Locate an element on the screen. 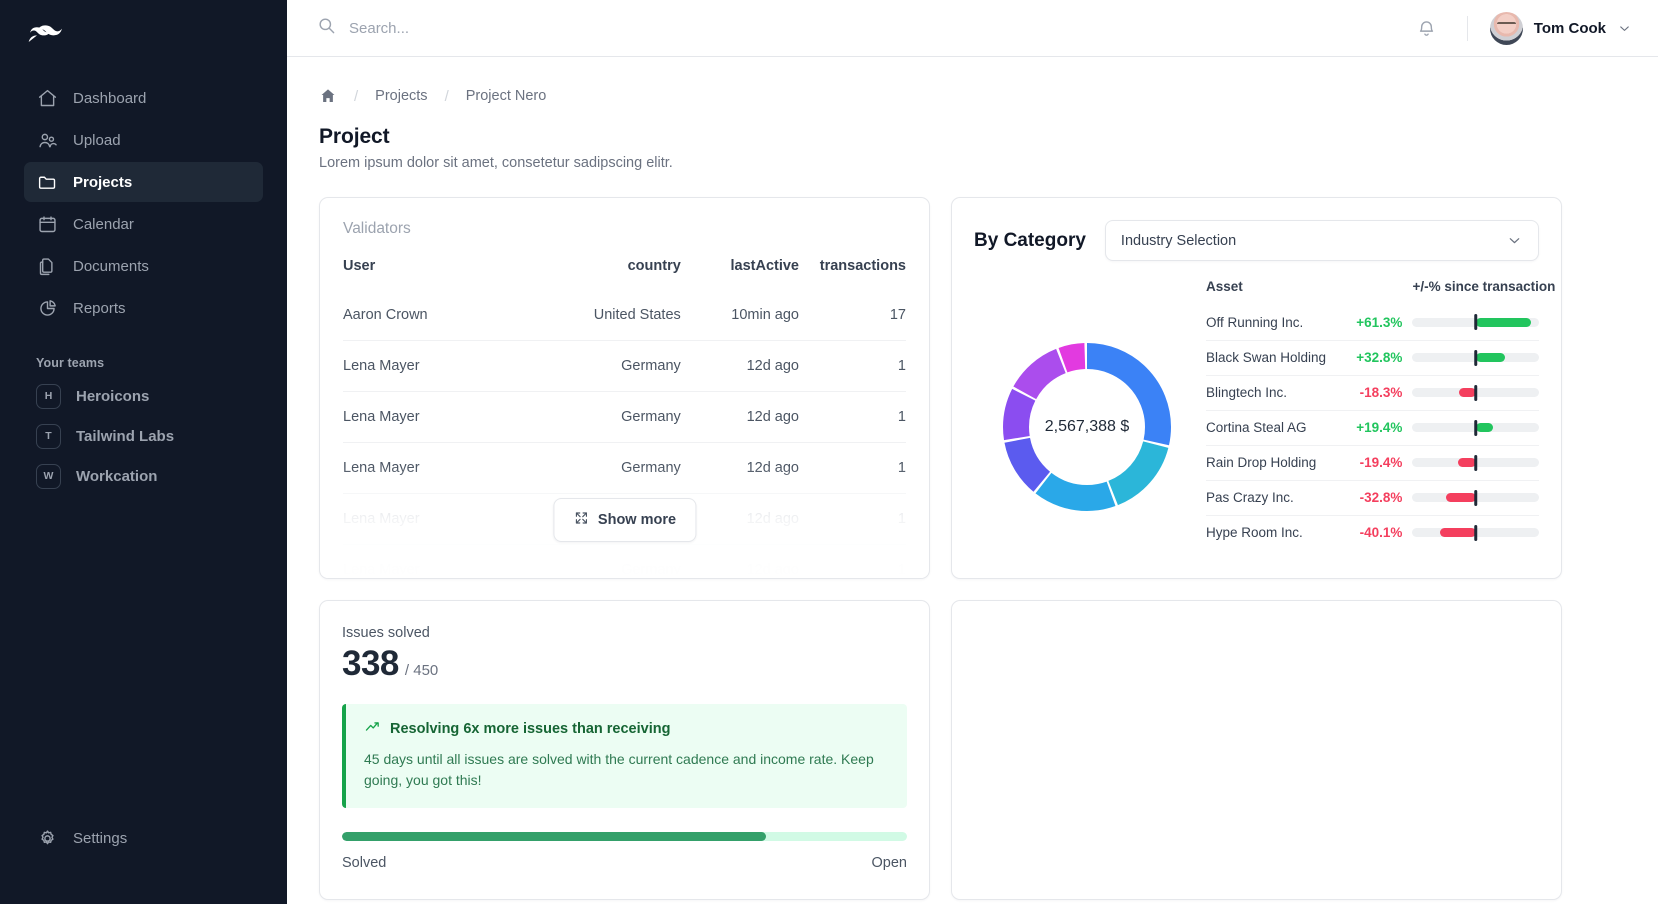 This screenshot has width=1658, height=904. asset-row: Cortina Steal AG +19.4% is located at coordinates (1372, 427).